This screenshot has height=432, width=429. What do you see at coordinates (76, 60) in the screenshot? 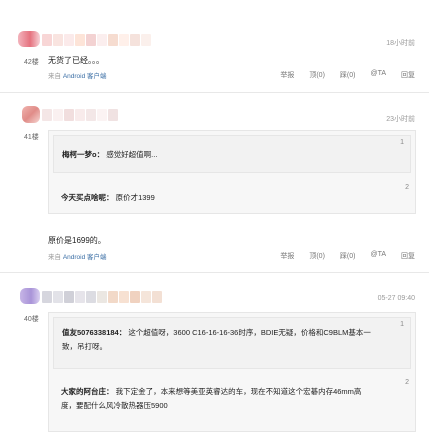
I see `post-content: 无货了已经。。。` at bounding box center [76, 60].